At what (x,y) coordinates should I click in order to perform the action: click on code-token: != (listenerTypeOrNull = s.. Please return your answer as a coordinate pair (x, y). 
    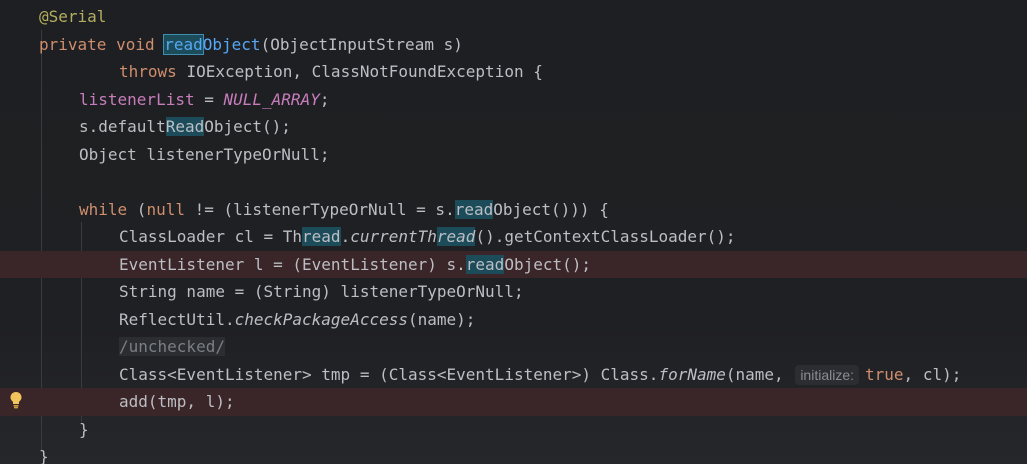
    Looking at the image, I should click on (324, 209).